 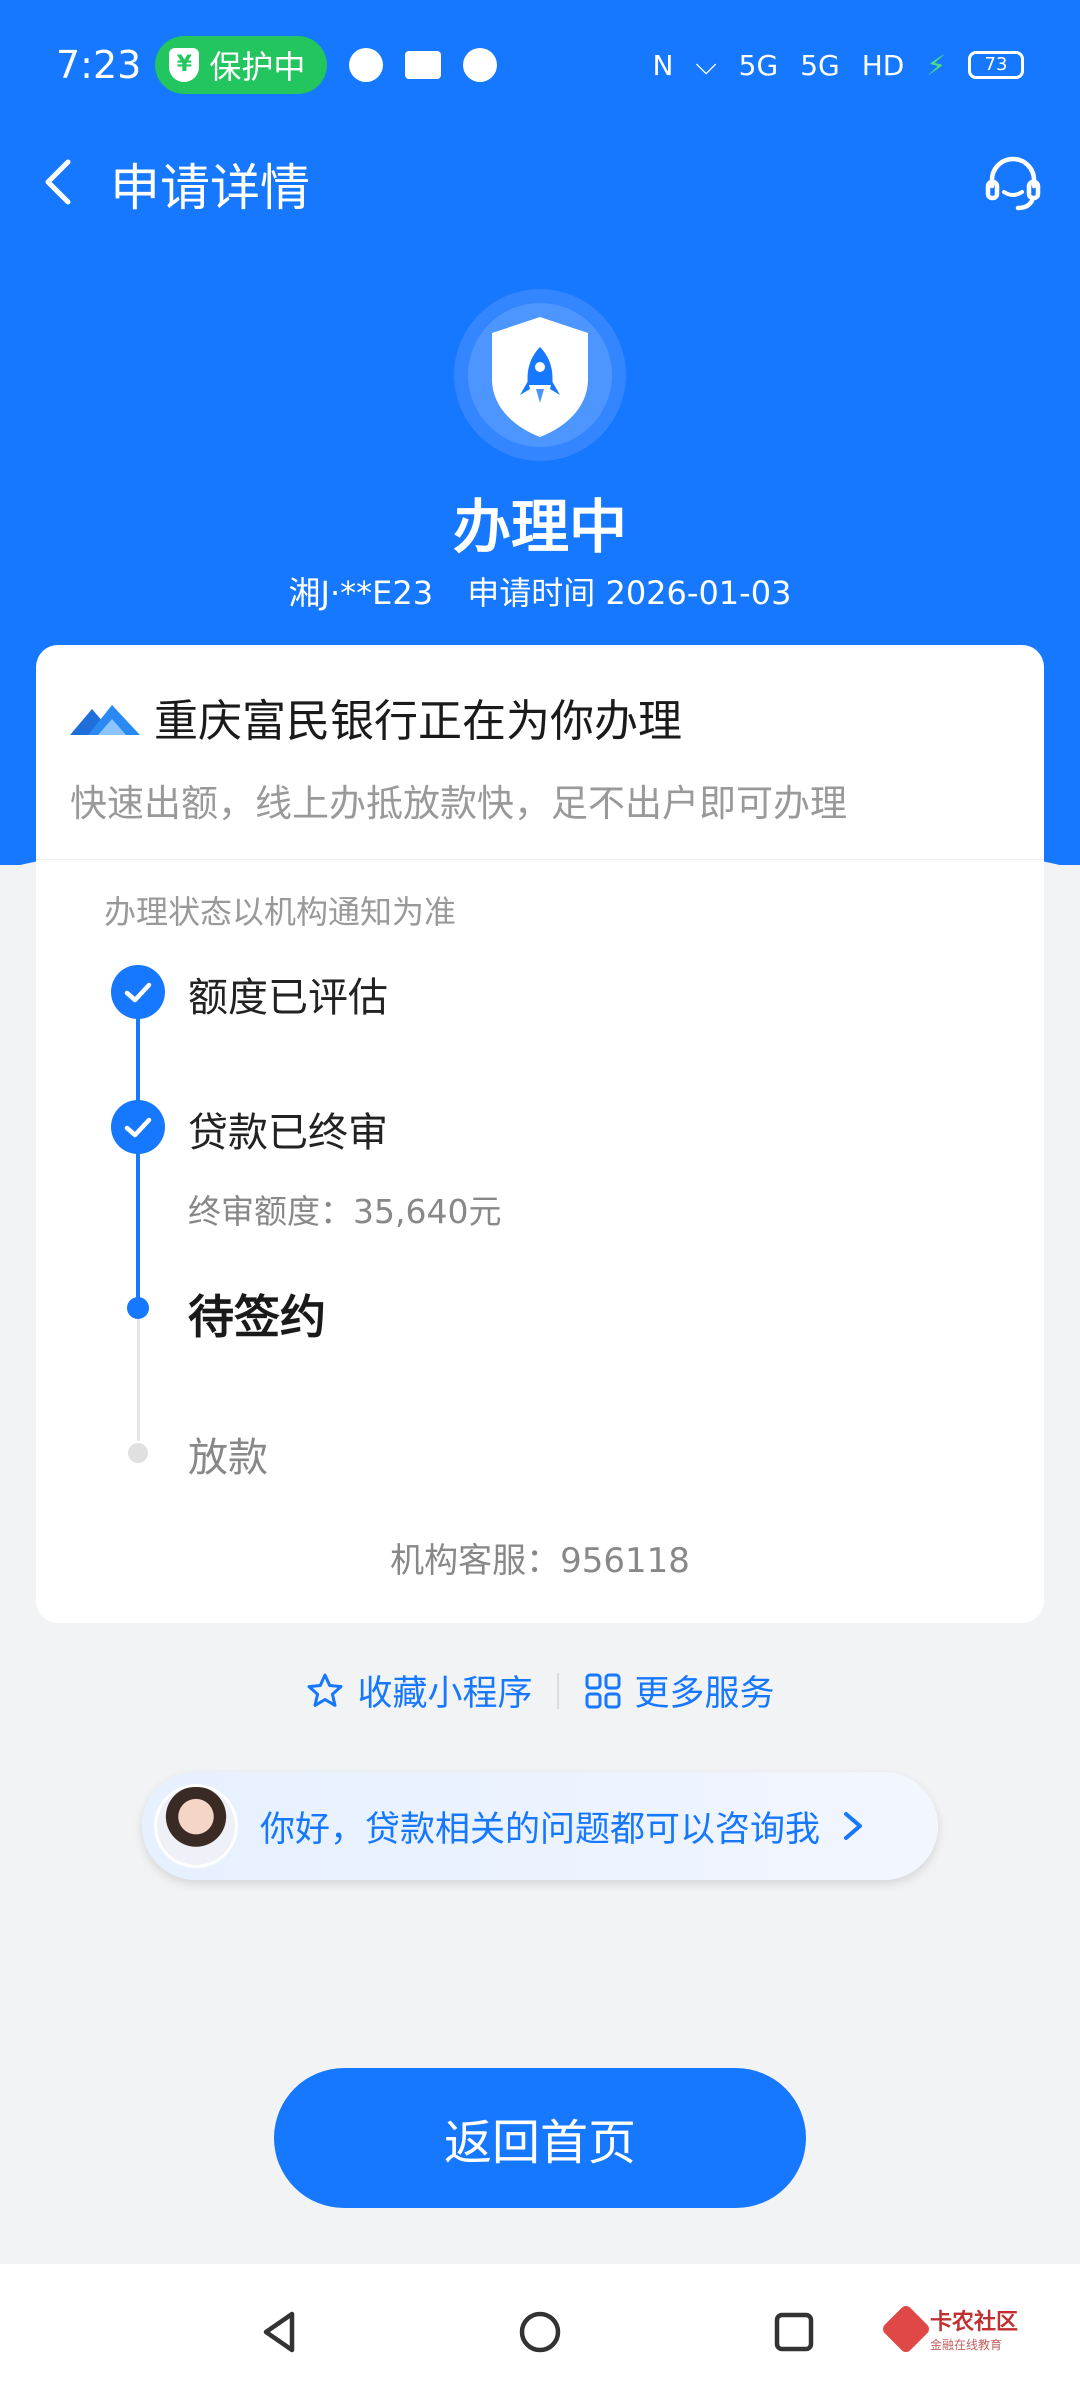 I want to click on step-label-final-review: 贷款已终审, so click(x=288, y=1133).